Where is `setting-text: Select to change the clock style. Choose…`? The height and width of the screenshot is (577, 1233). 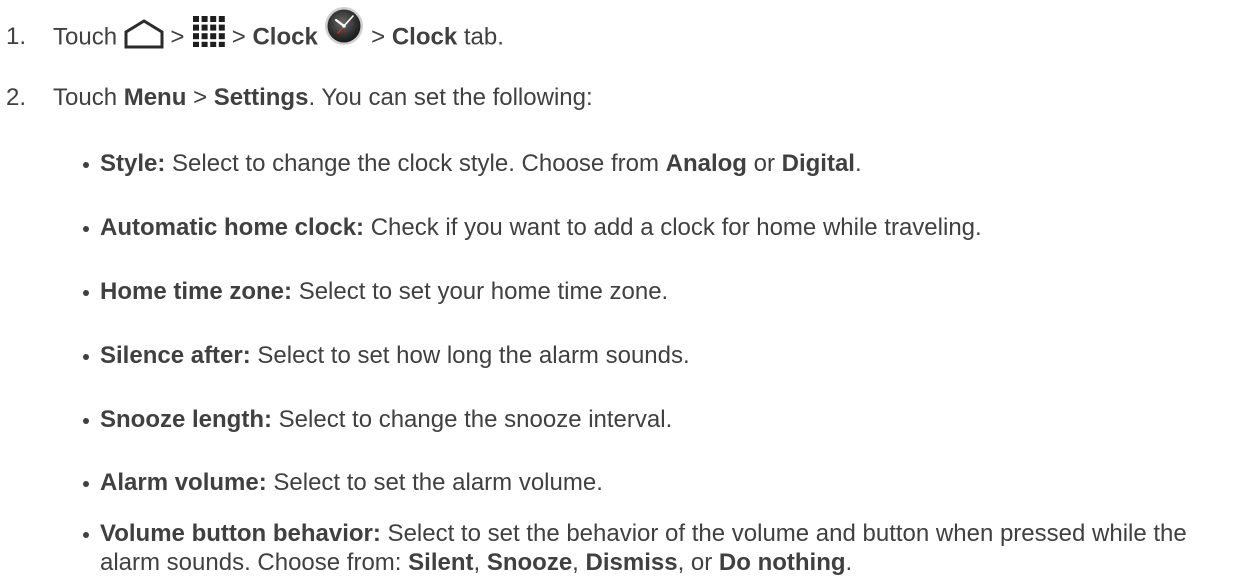
setting-text: Select to change the clock style. Choose… is located at coordinates (415, 163).